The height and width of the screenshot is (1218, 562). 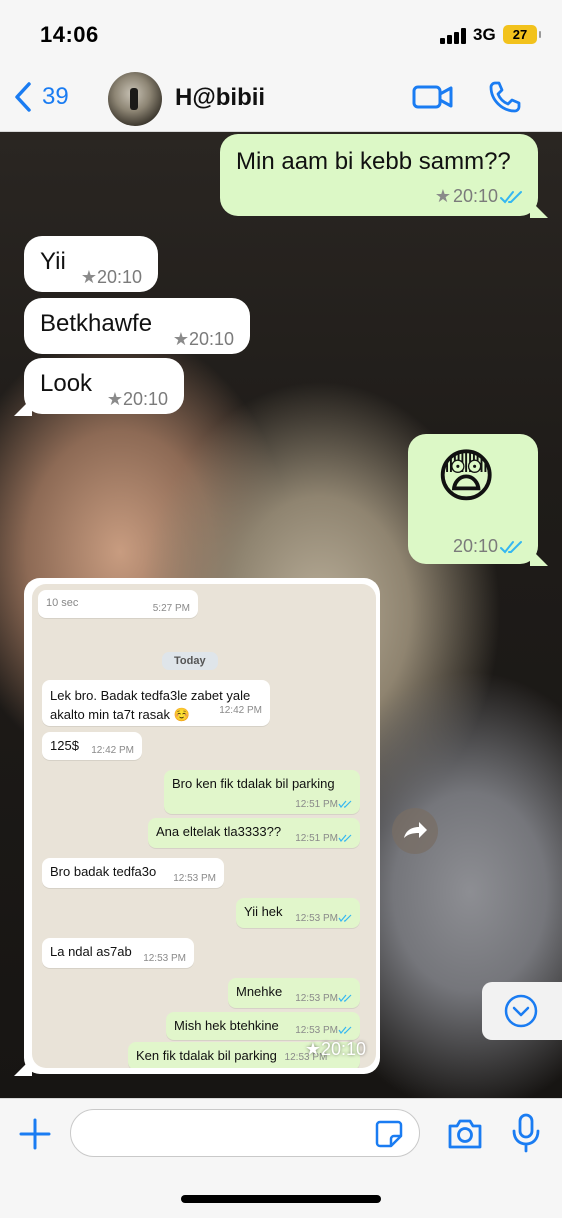 What do you see at coordinates (206, 1055) in the screenshot?
I see `mini-message-text: Ken fik tdalak bil parking` at bounding box center [206, 1055].